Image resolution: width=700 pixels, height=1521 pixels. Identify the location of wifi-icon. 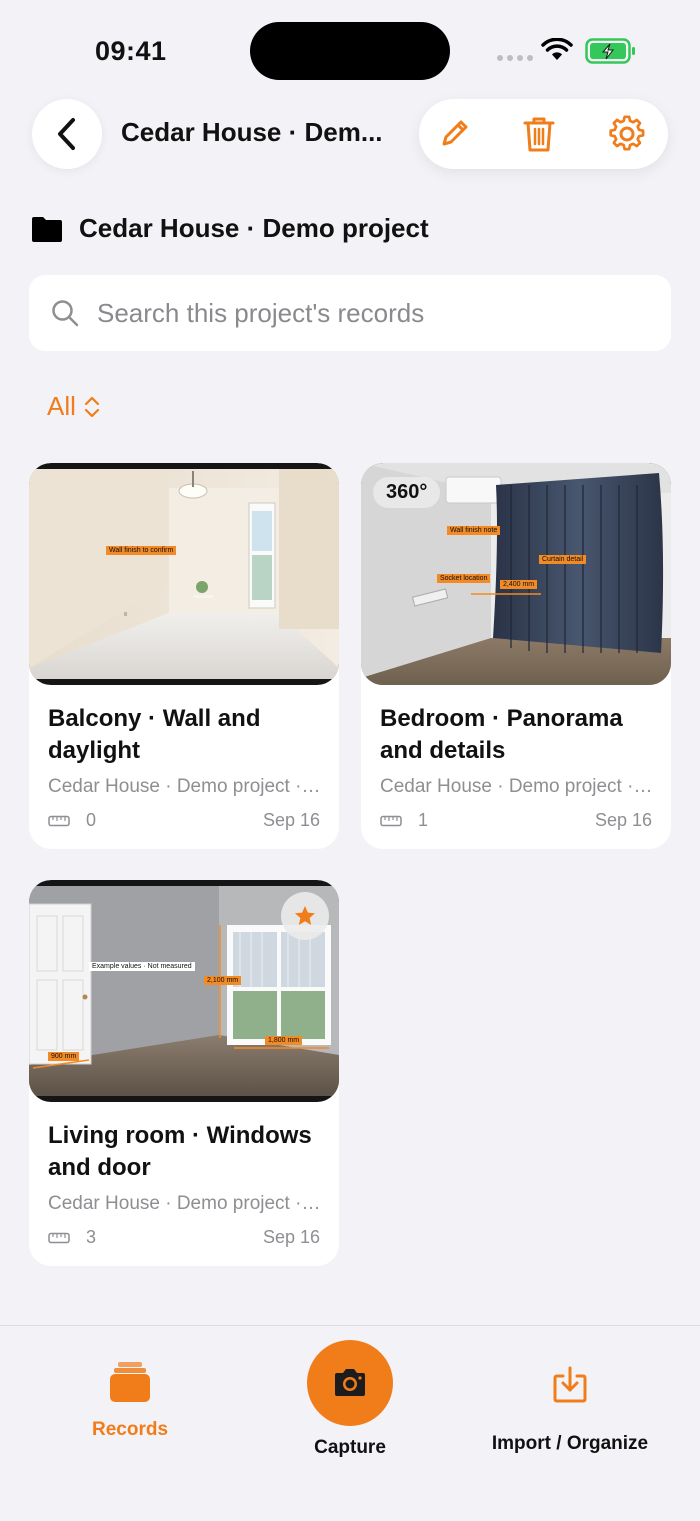
(557, 49).